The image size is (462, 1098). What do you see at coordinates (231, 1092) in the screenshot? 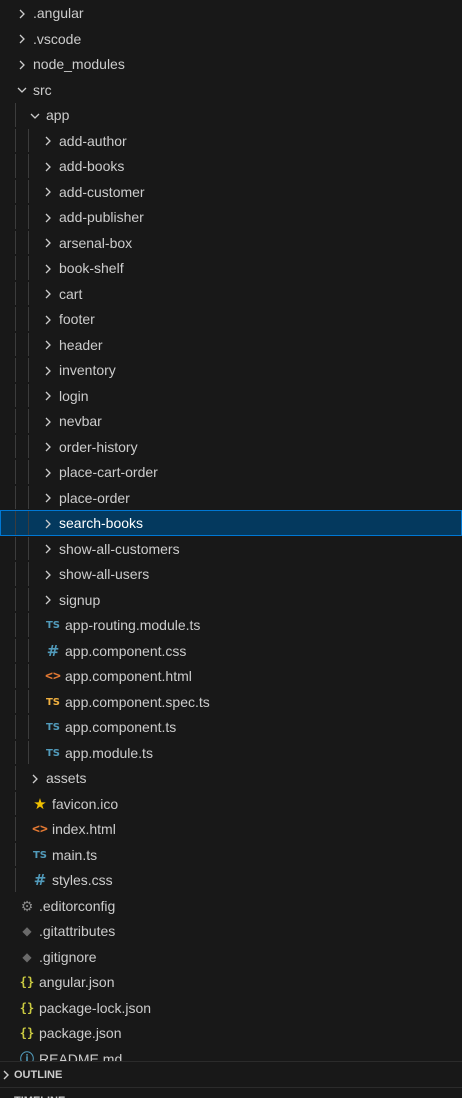
I see `timeline-section-header: TIMELINE` at bounding box center [231, 1092].